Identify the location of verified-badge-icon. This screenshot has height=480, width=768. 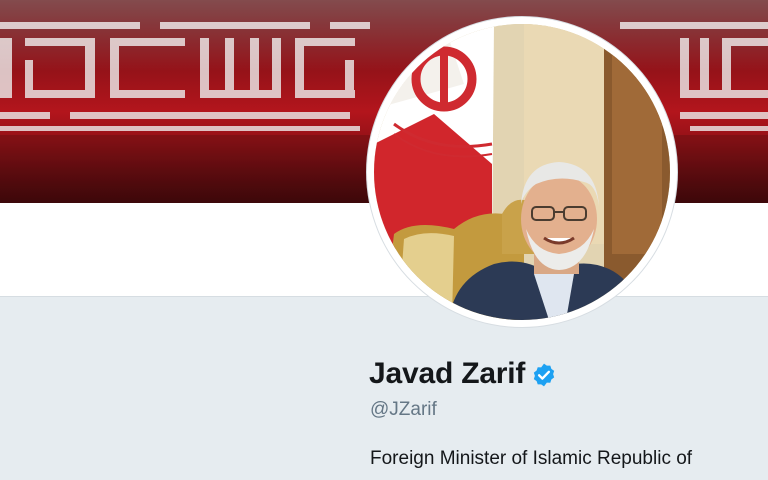
(544, 375).